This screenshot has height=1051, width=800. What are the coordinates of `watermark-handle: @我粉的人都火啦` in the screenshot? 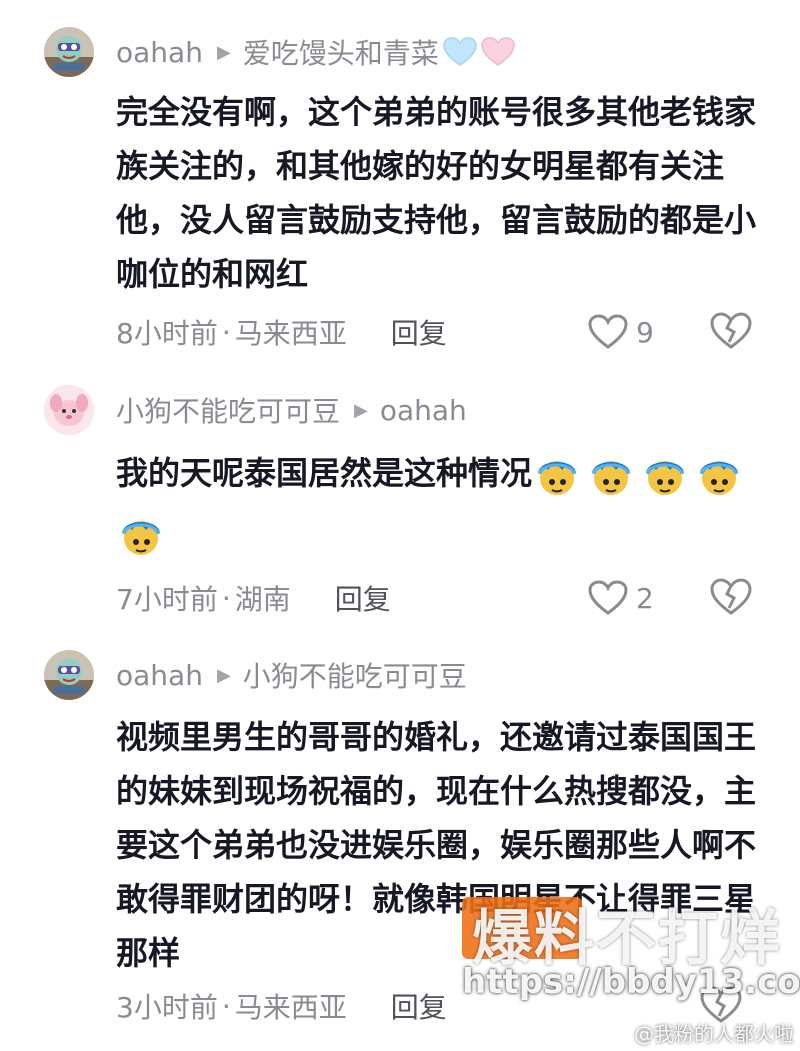 It's located at (714, 1034).